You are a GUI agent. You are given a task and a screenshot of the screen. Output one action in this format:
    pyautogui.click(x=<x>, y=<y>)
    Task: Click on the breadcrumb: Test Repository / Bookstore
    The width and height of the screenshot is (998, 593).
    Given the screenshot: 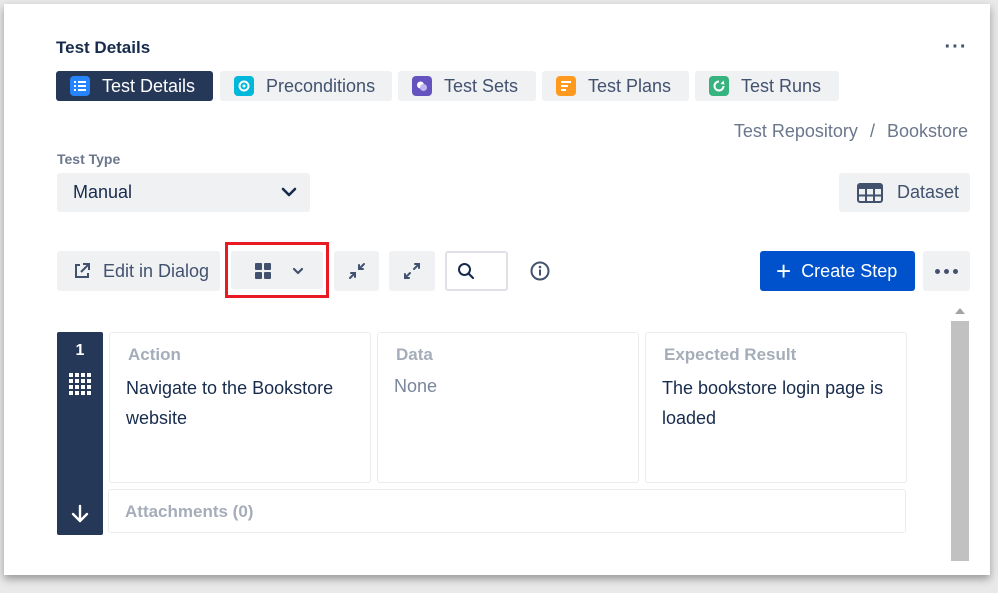 What is the action you would take?
    pyautogui.click(x=851, y=131)
    